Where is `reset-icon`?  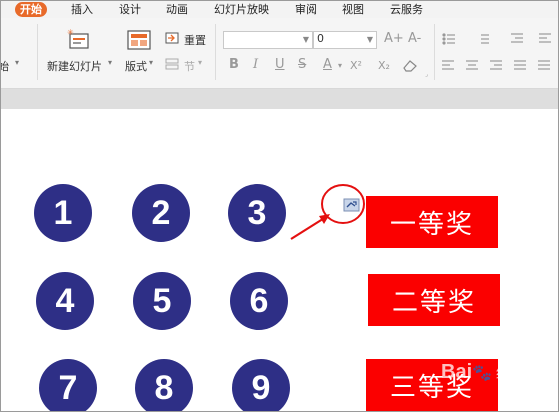
reset-icon is located at coordinates (173, 38).